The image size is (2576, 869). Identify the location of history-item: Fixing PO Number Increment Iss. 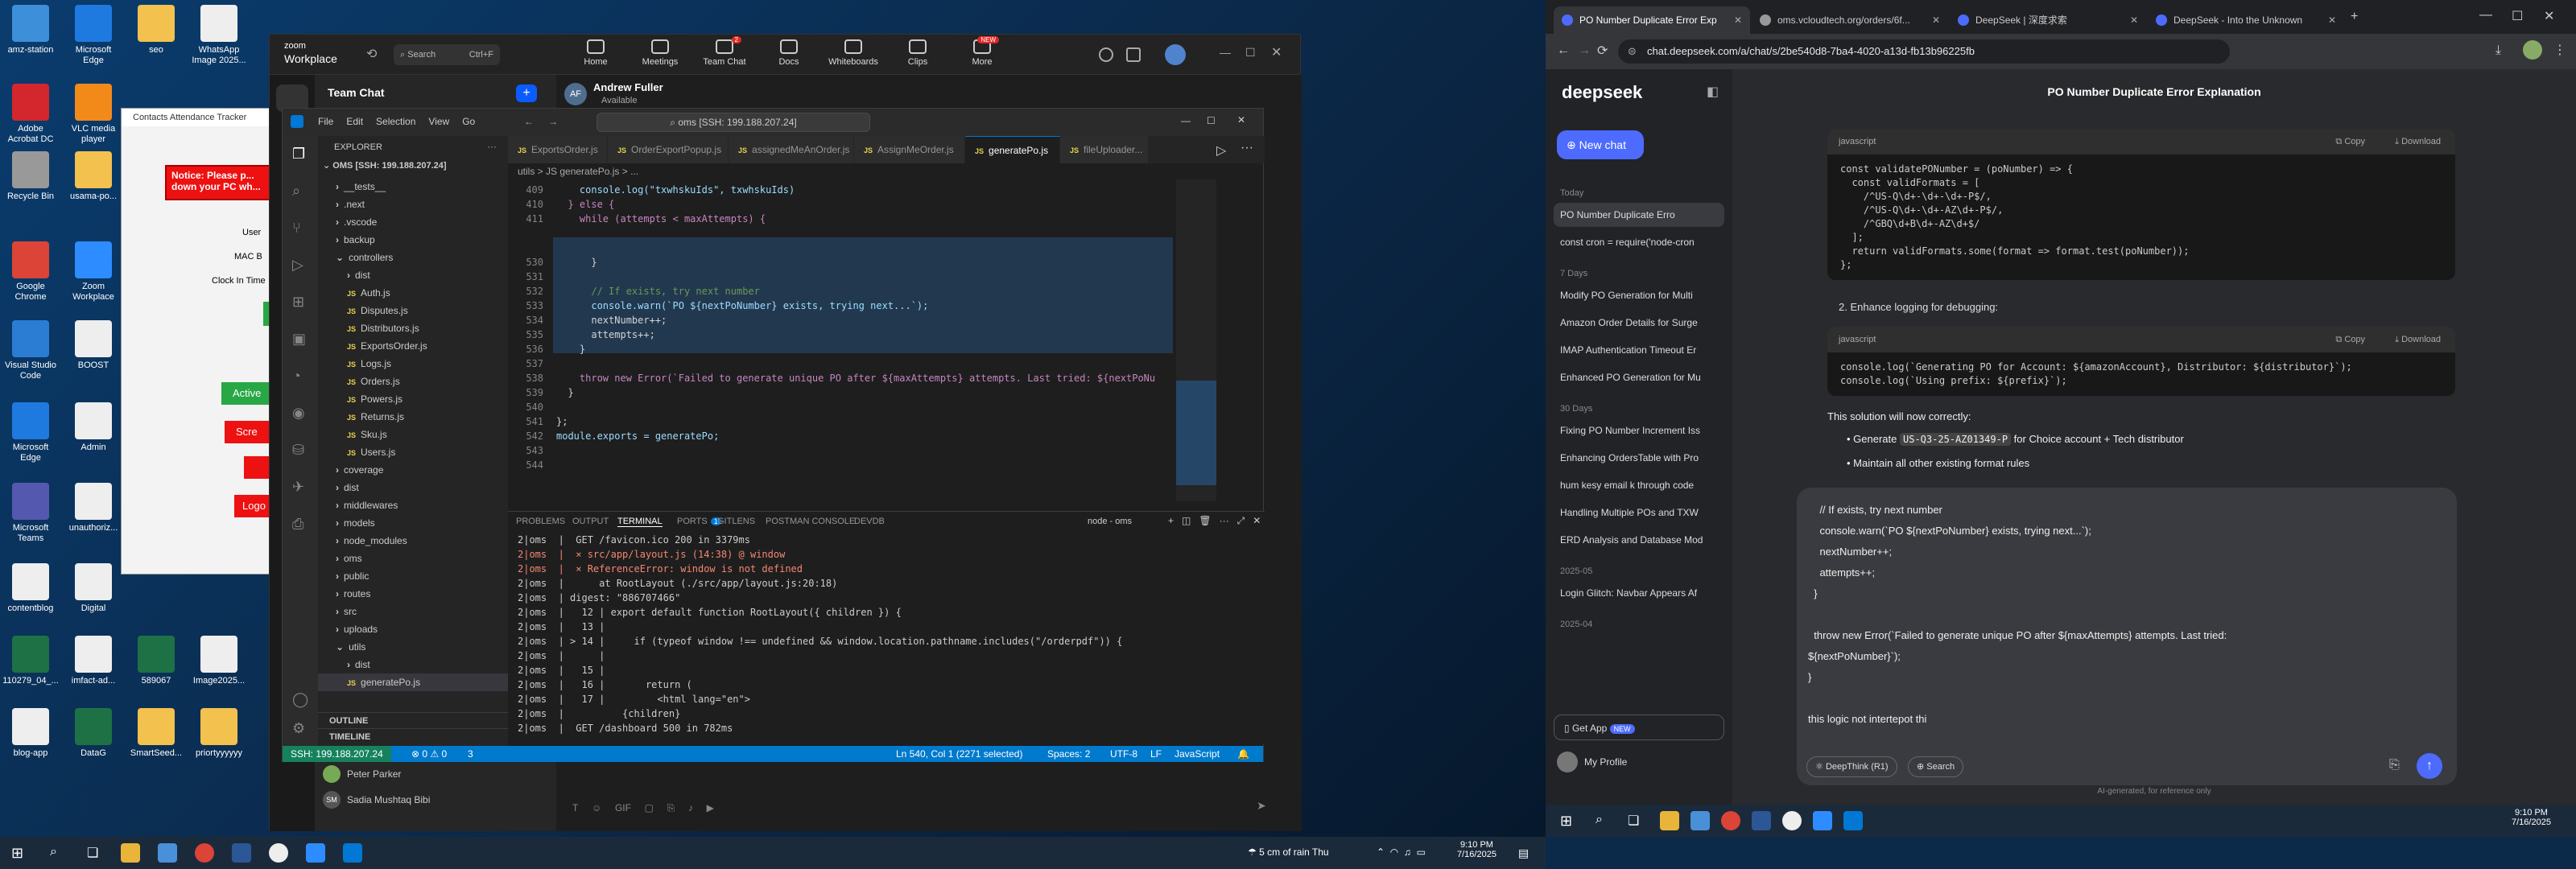
(1639, 431).